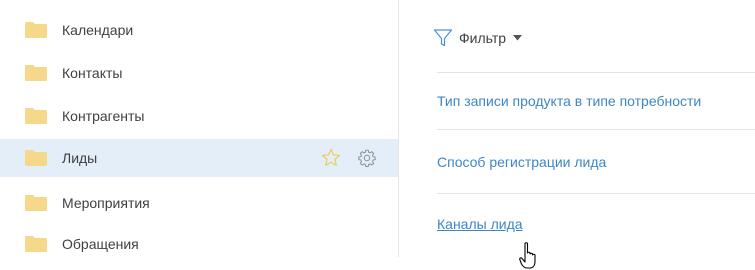  Describe the element at coordinates (199, 30) in the screenshot. I see `sidebar-item-calendars: Календари` at that location.